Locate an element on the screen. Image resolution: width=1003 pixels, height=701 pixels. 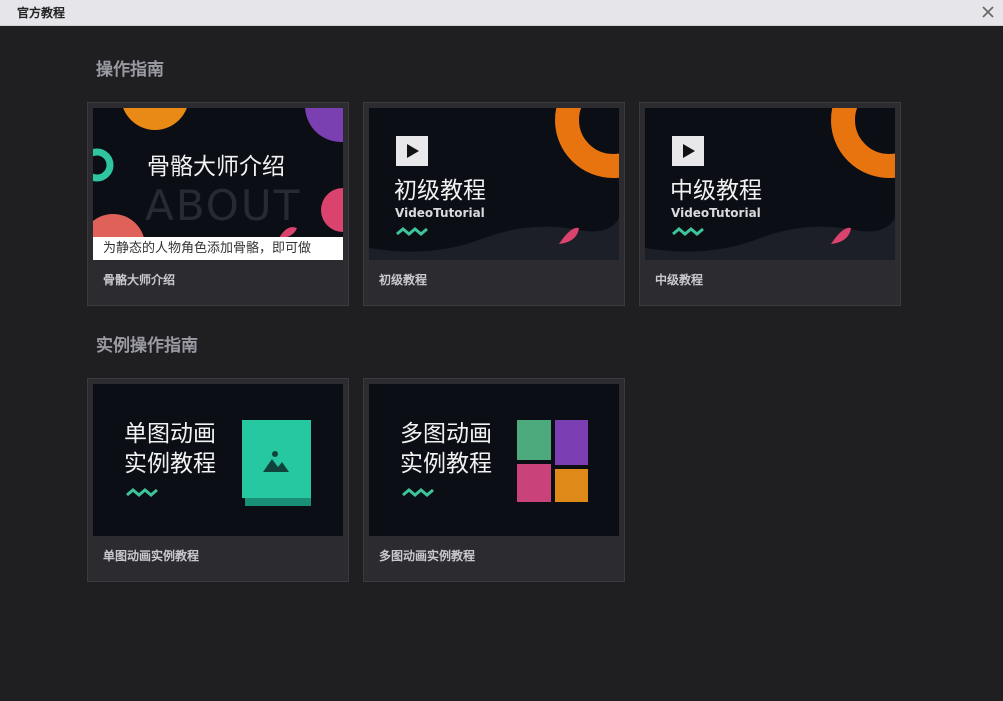
thumbnail-caption: 为静态的人物角色添加骨骼，即可做 is located at coordinates (218, 248).